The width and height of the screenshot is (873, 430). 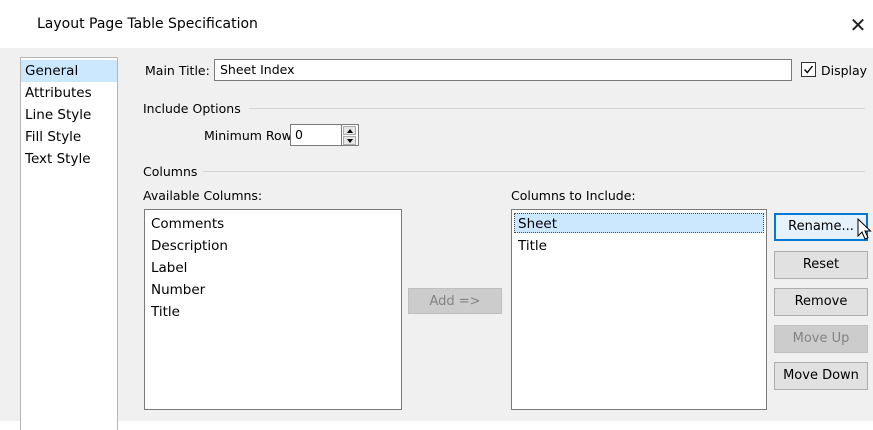 What do you see at coordinates (69, 137) in the screenshot?
I see `nav-item-fill-style: Fill Style` at bounding box center [69, 137].